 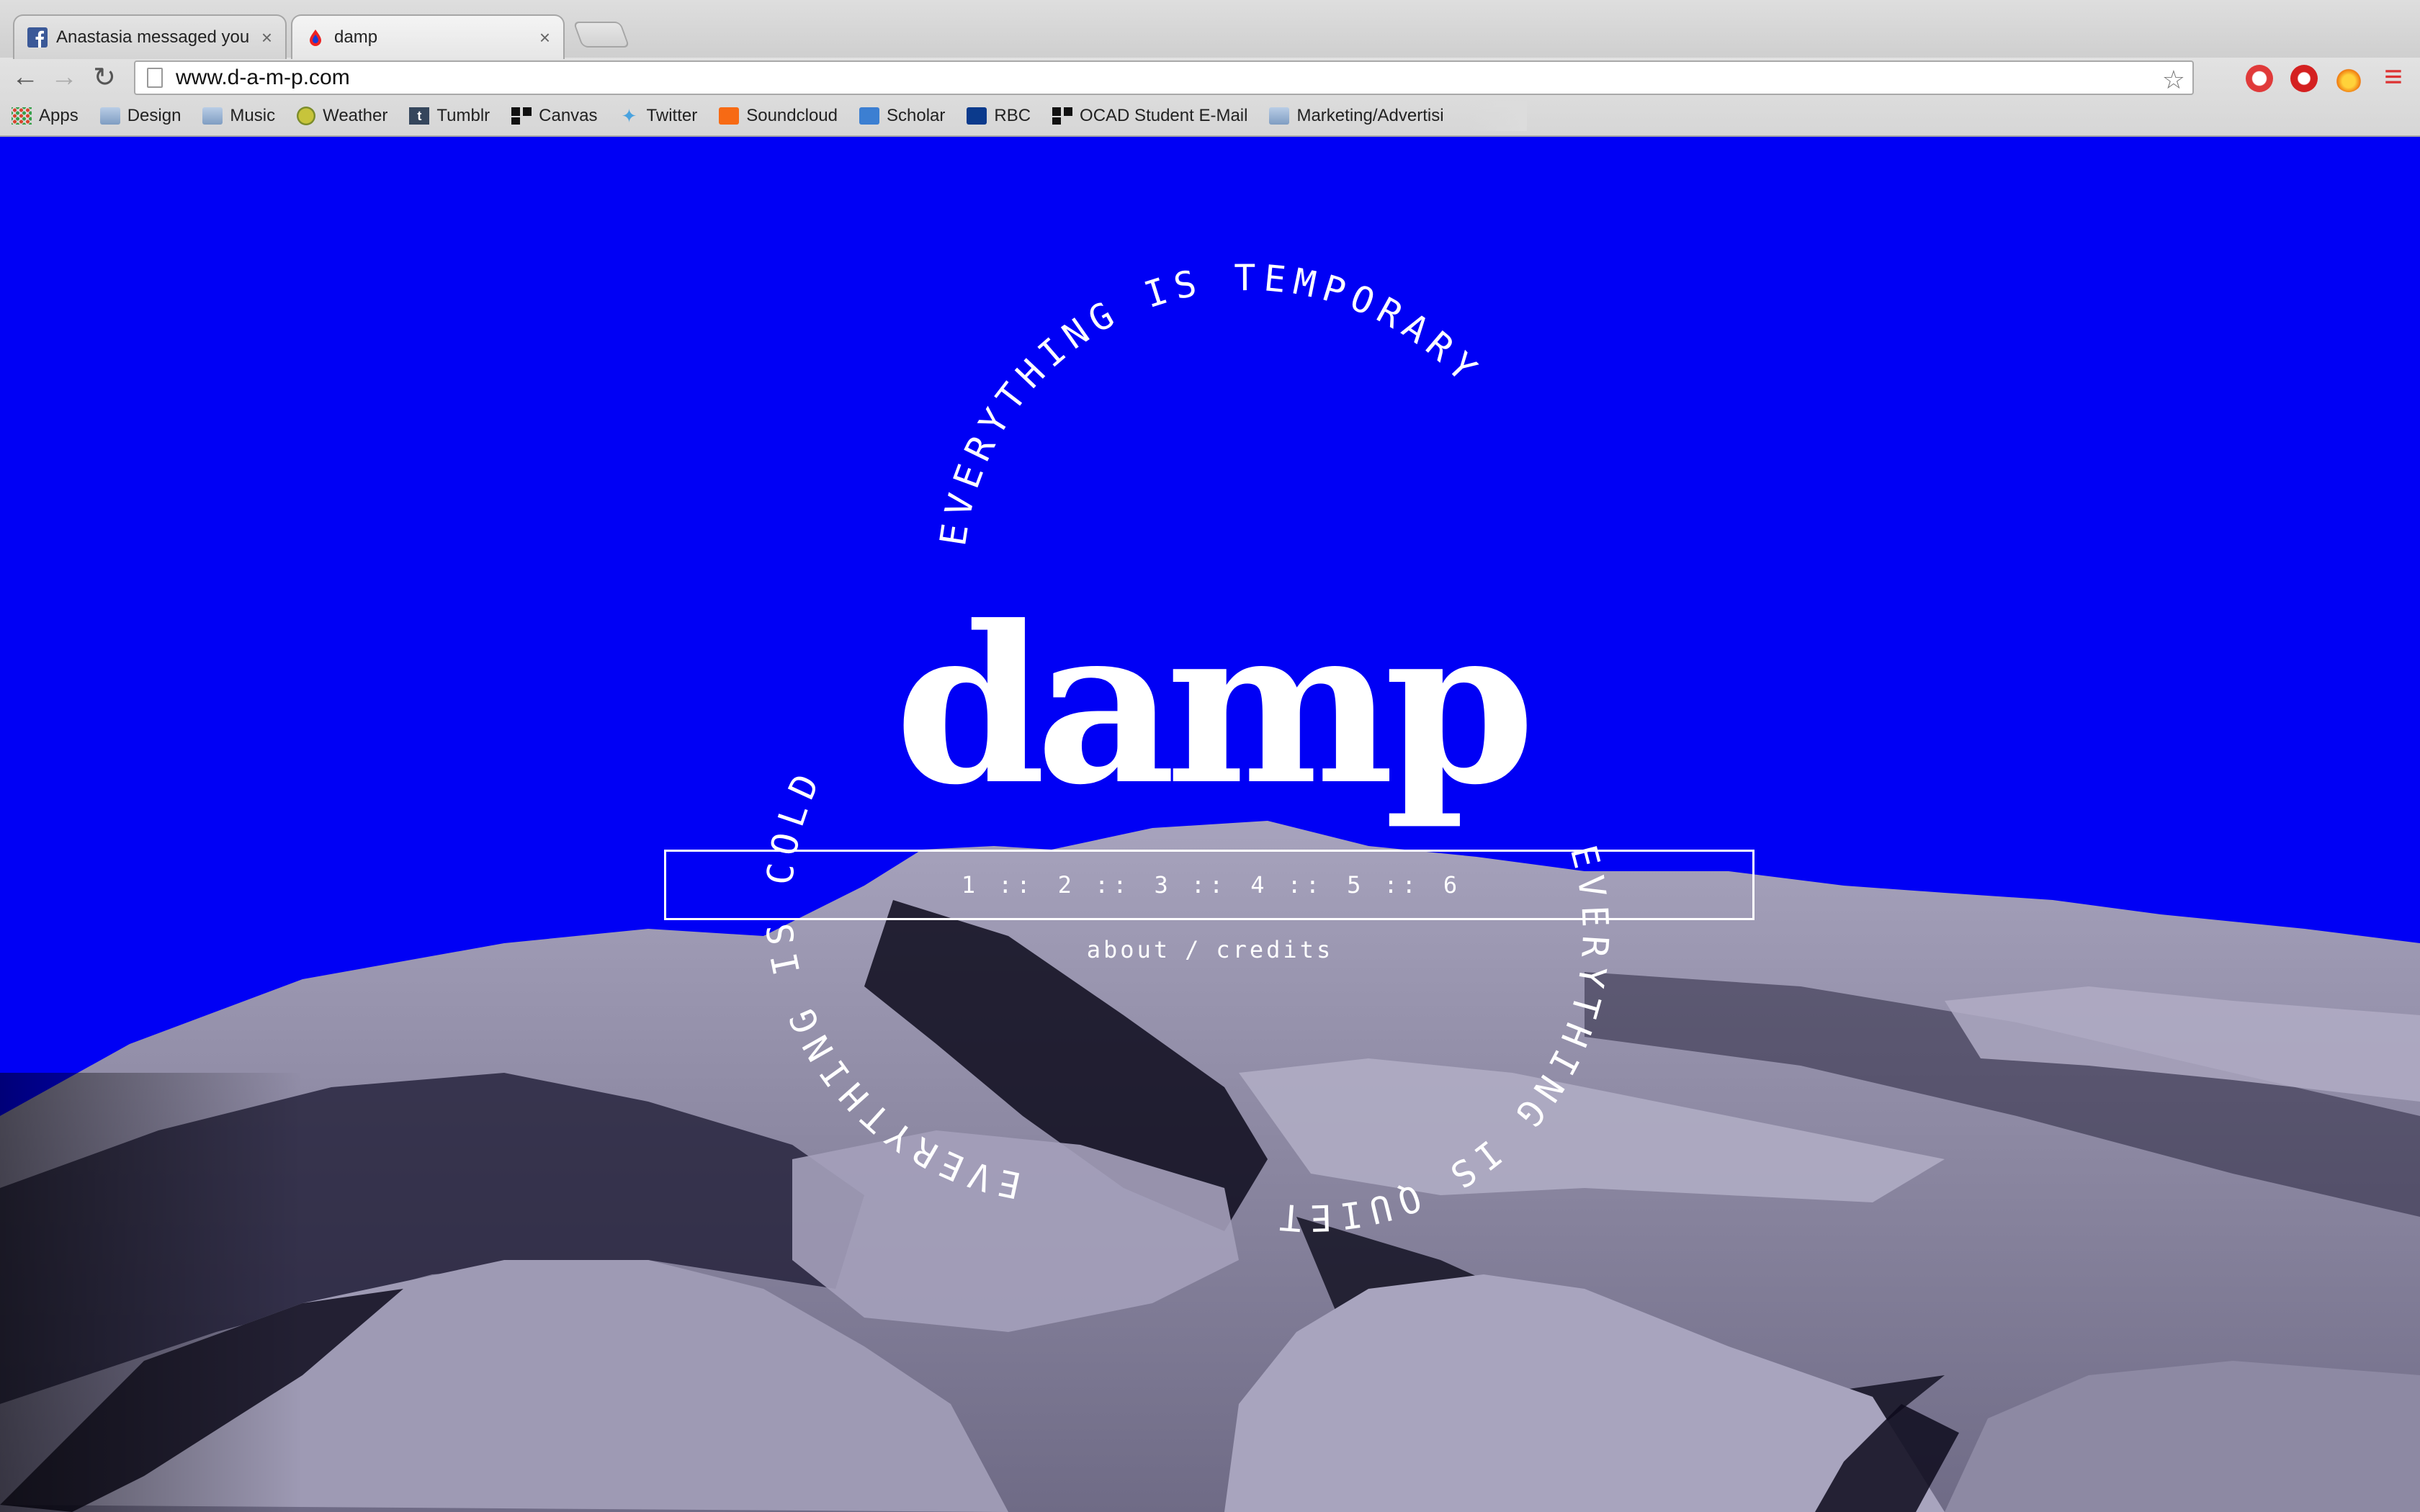 I want to click on menu-icon: ≡, so click(x=2393, y=76).